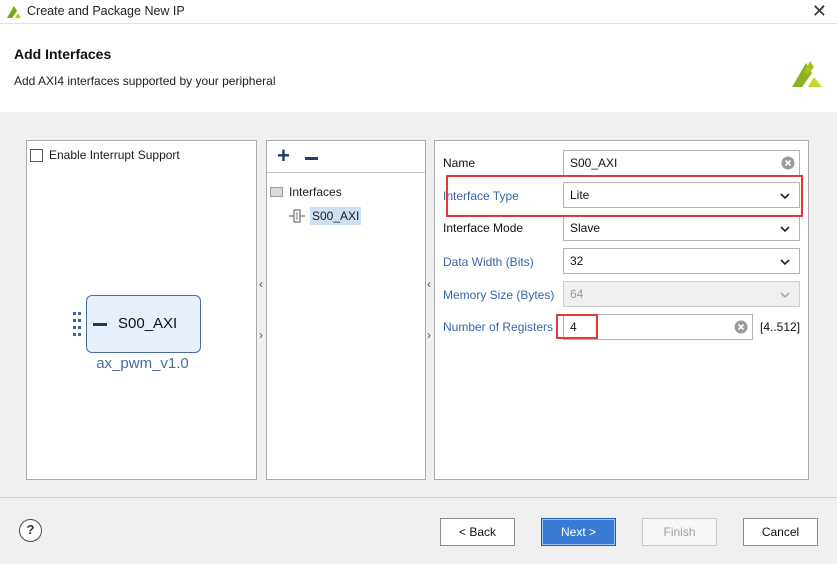 The image size is (837, 564). Describe the element at coordinates (429, 335) in the screenshot. I see `expand-right-arrow-2: ›` at that location.